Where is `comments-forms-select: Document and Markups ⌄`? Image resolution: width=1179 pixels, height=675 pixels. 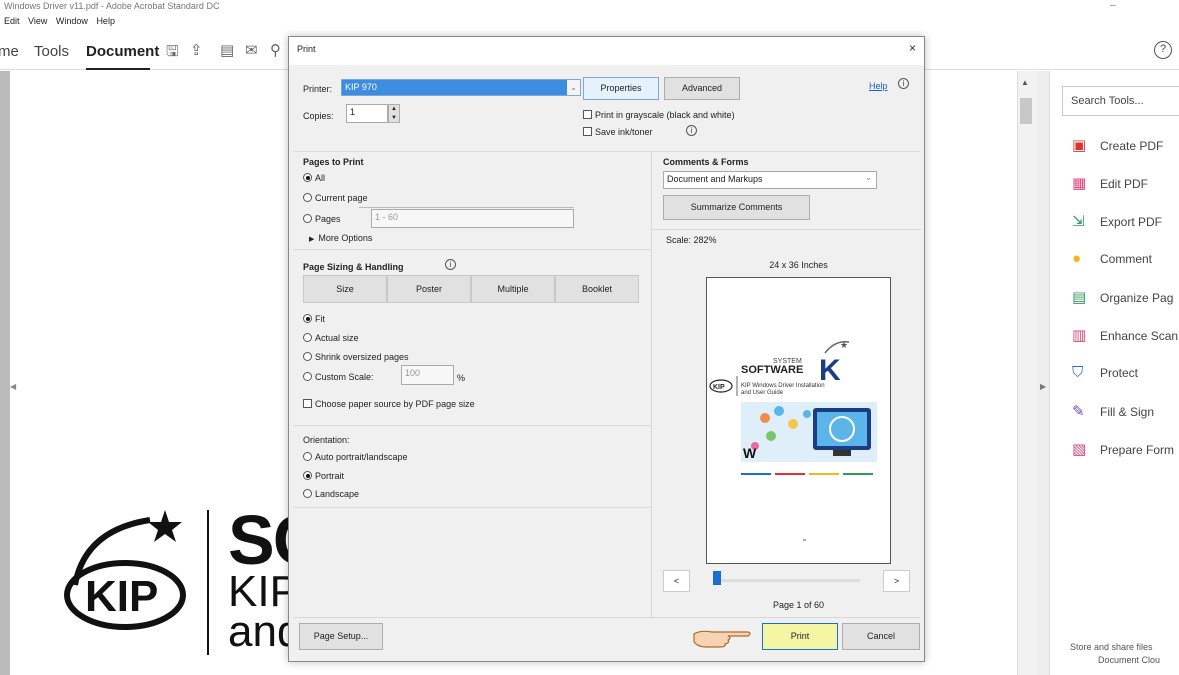 comments-forms-select: Document and Markups ⌄ is located at coordinates (770, 180).